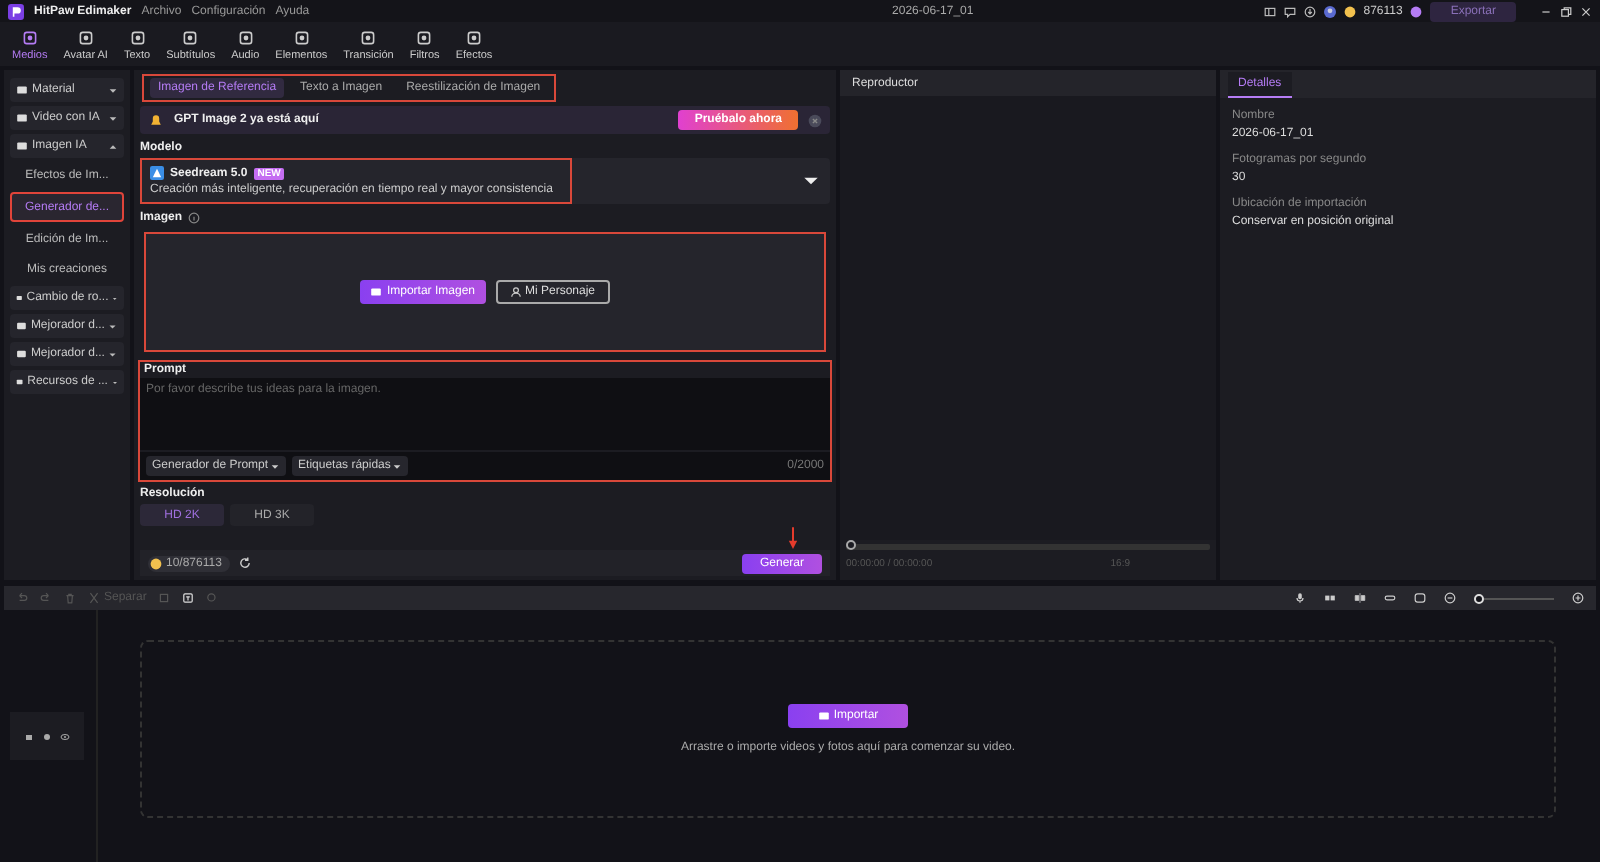 The image size is (1600, 862). What do you see at coordinates (194, 218) in the screenshot?
I see `info-icon` at bounding box center [194, 218].